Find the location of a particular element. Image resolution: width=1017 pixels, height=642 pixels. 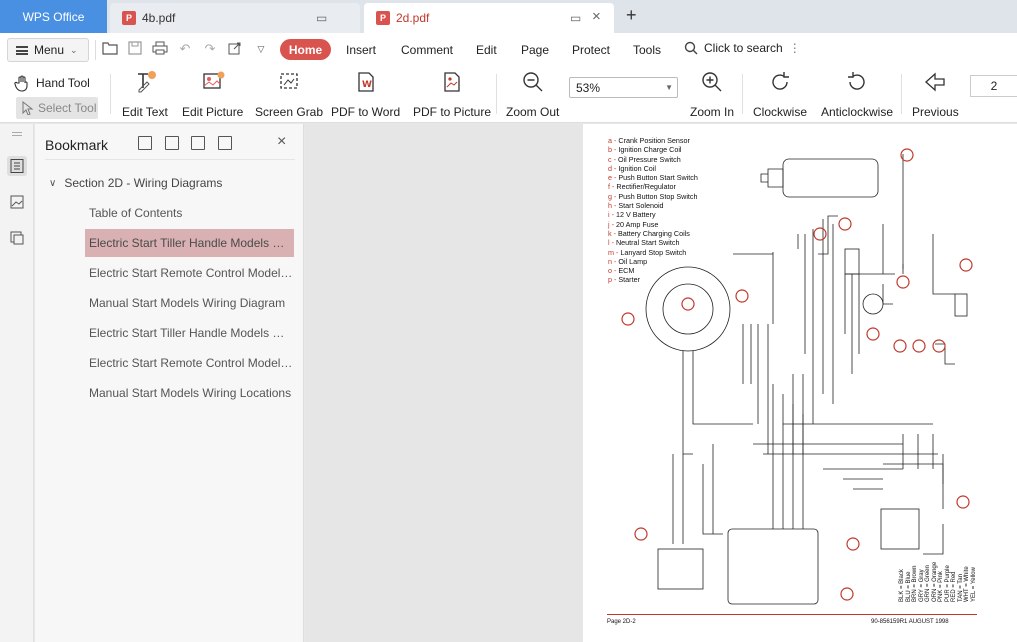

anticlockwise-label: Anticlockwise is located at coordinates (857, 112).